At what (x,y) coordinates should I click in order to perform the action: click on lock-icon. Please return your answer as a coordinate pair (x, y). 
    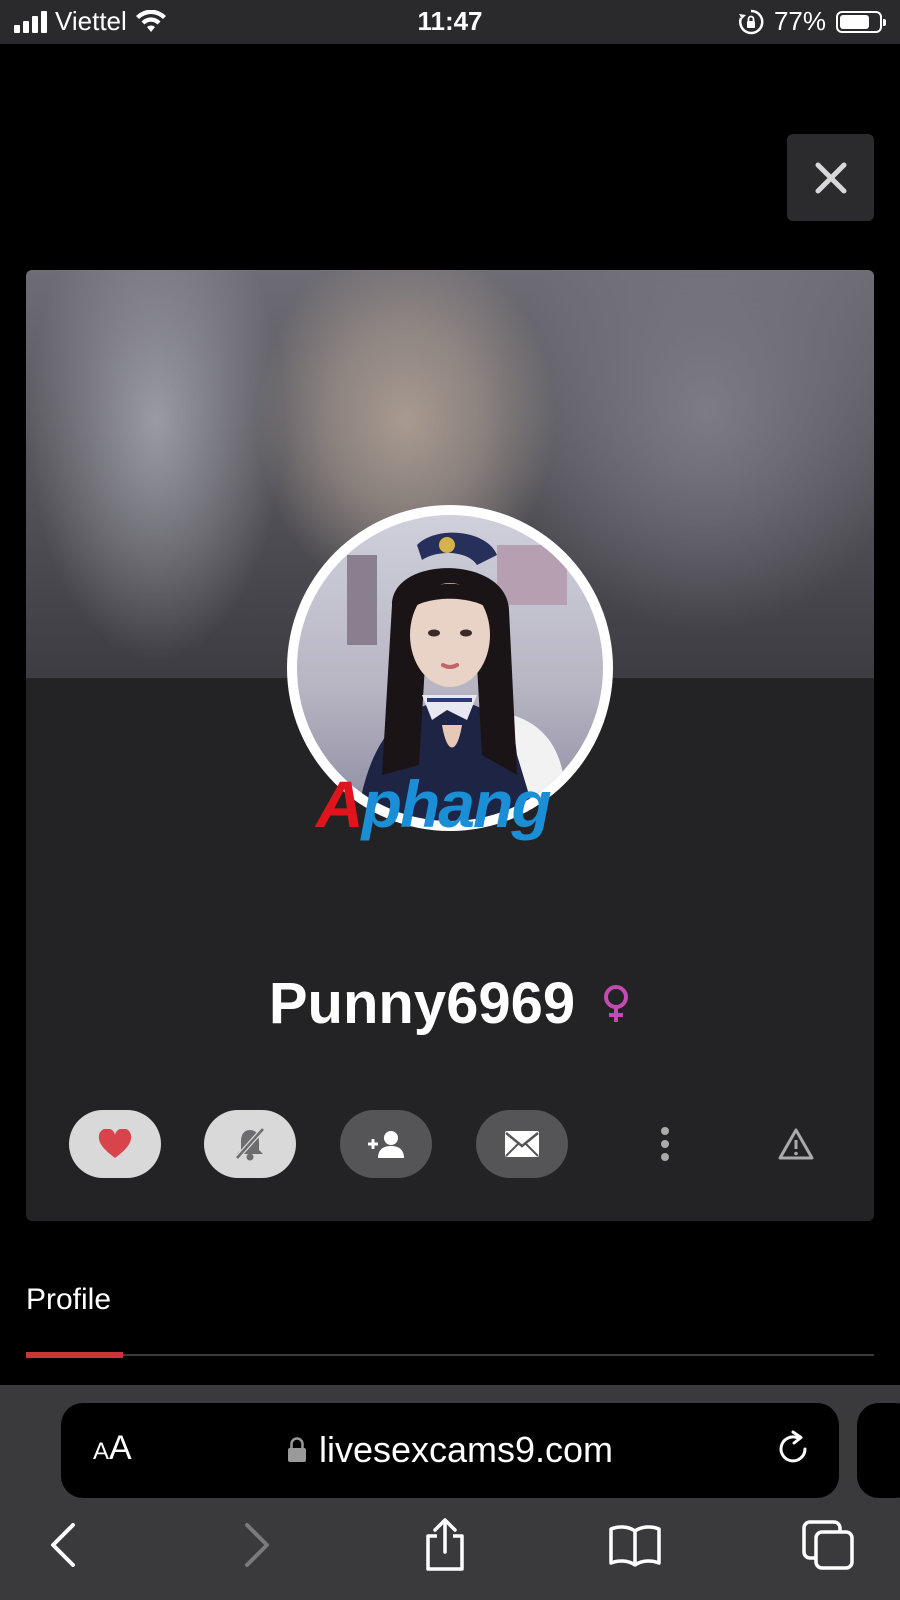
    Looking at the image, I should click on (296, 1449).